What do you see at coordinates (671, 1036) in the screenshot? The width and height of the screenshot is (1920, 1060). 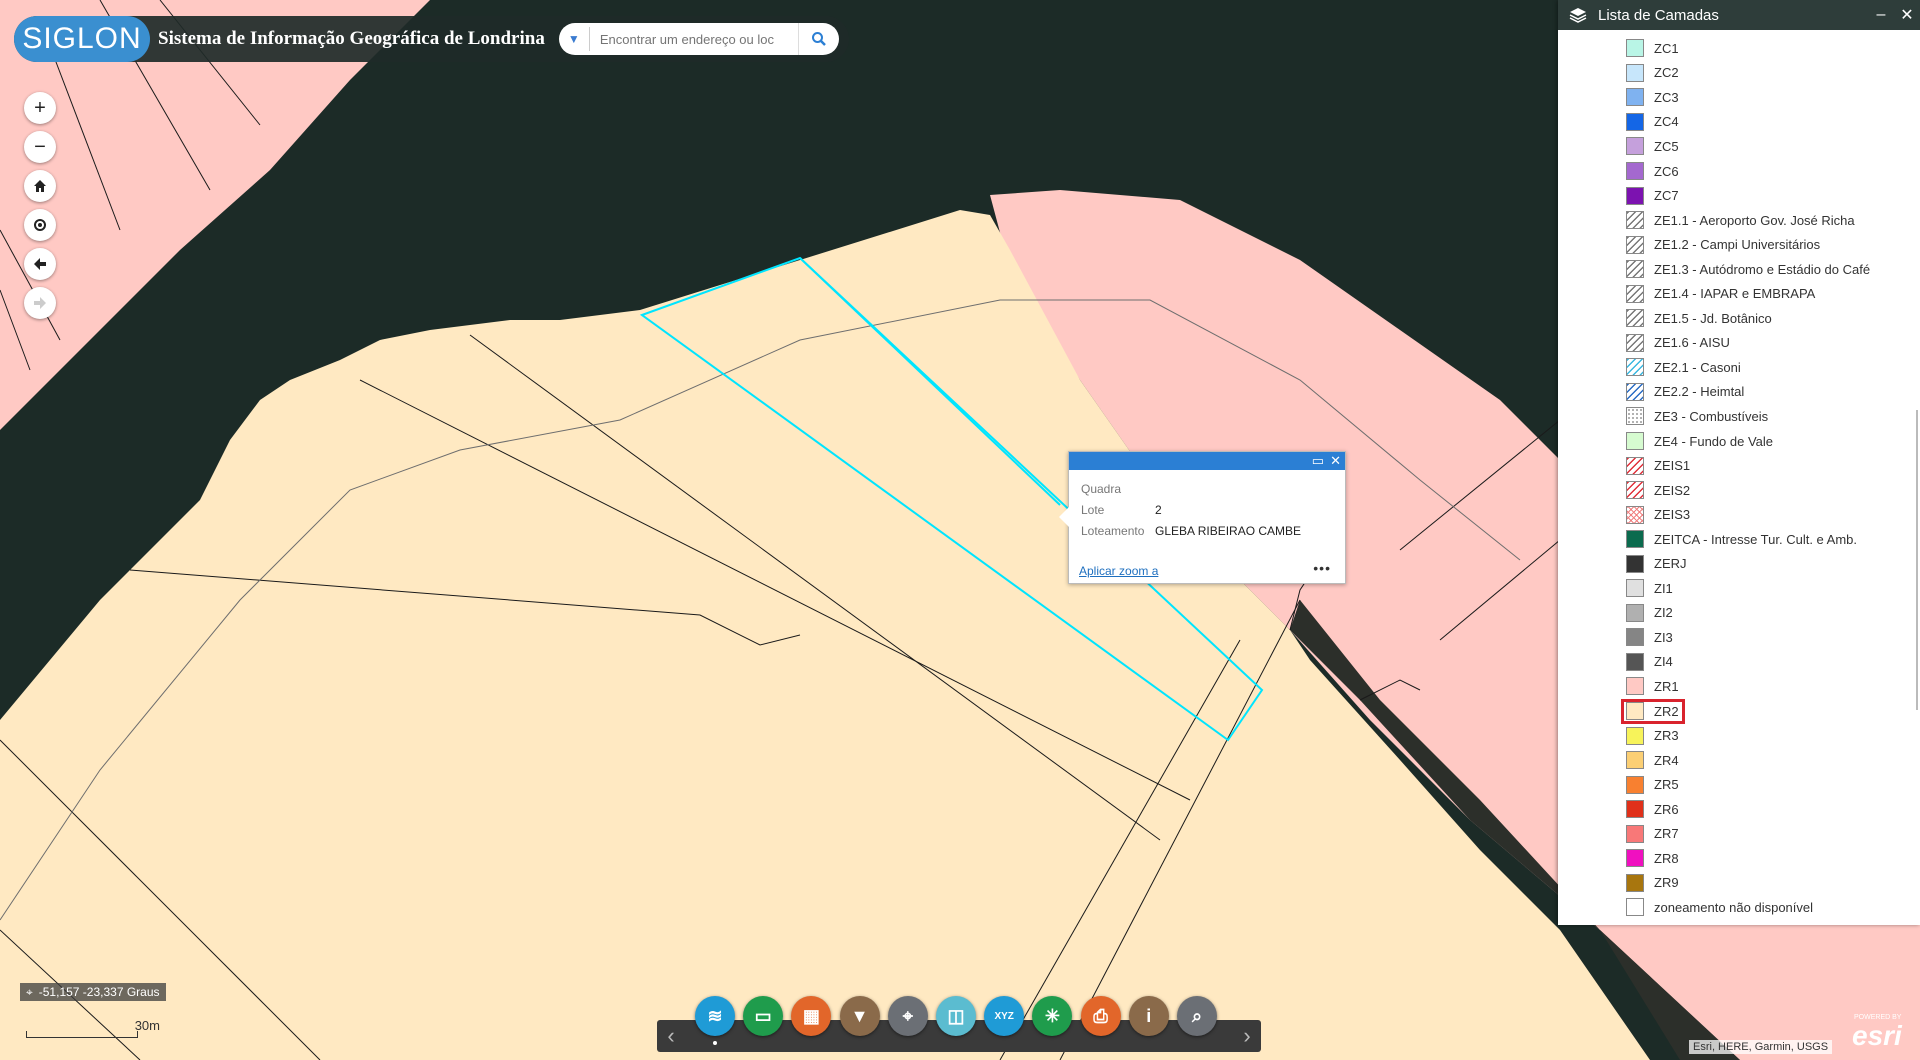 I see `toolbar-previous-button: ‹` at bounding box center [671, 1036].